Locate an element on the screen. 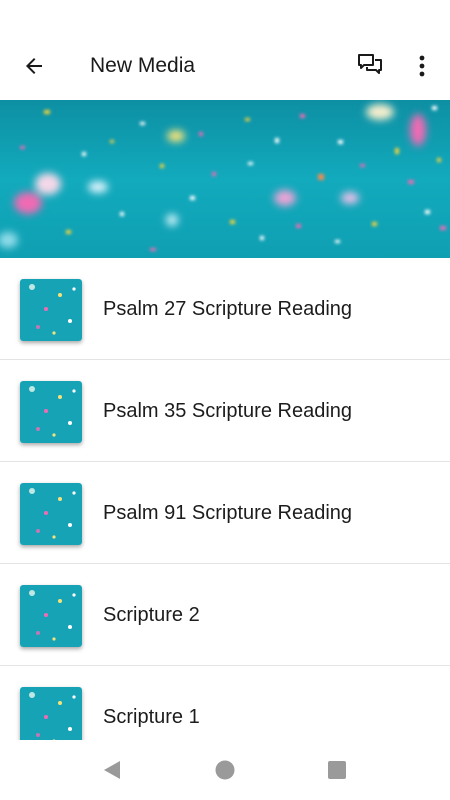  nav-recents-button is located at coordinates (337, 770).